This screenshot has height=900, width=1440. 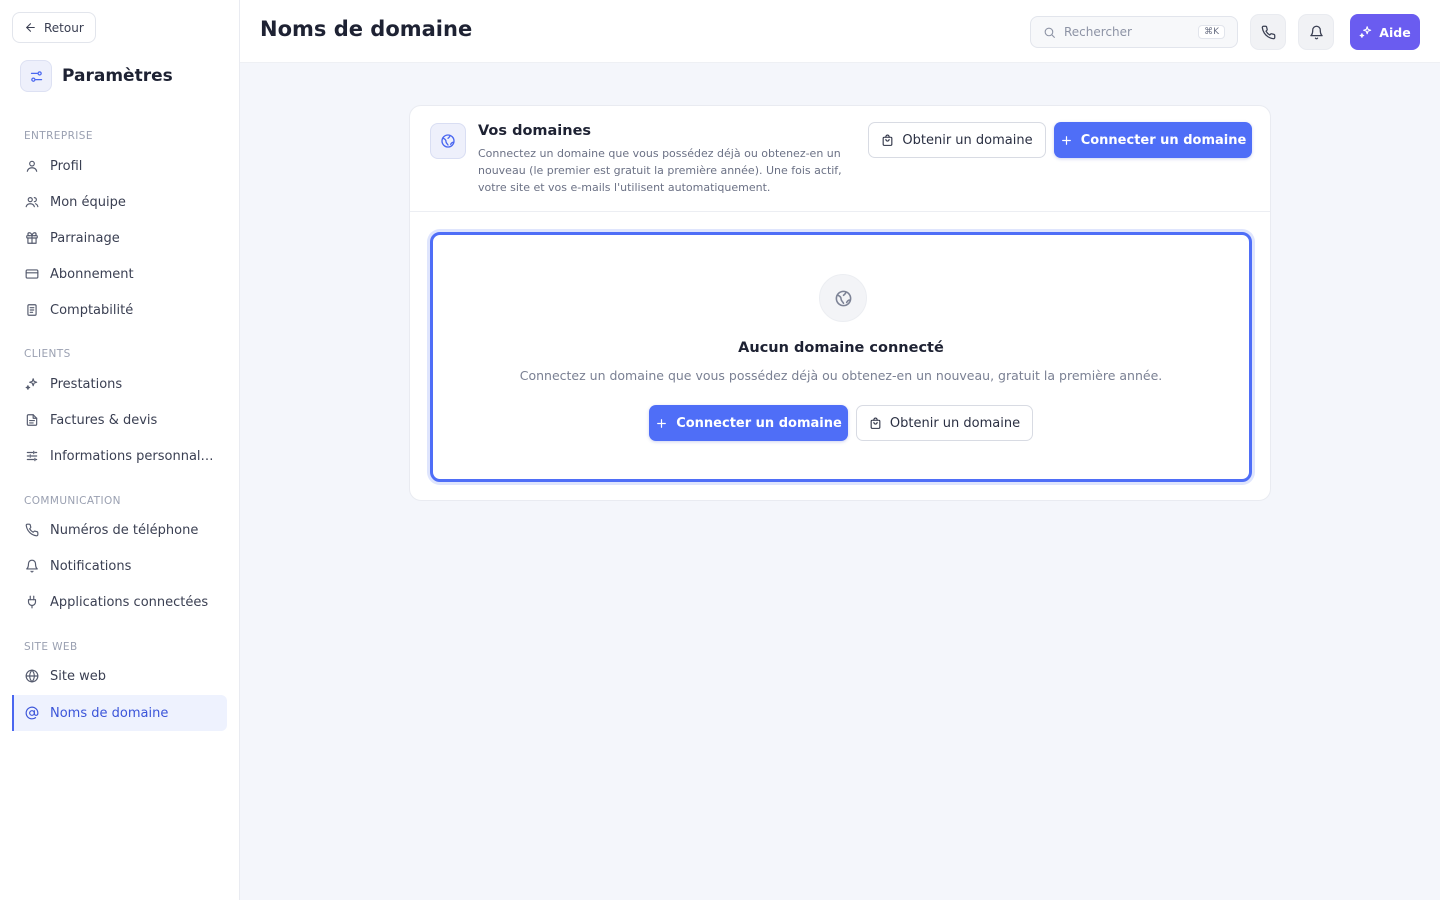 What do you see at coordinates (1211, 32) in the screenshot?
I see `search-shortcut-badge: ⌘K` at bounding box center [1211, 32].